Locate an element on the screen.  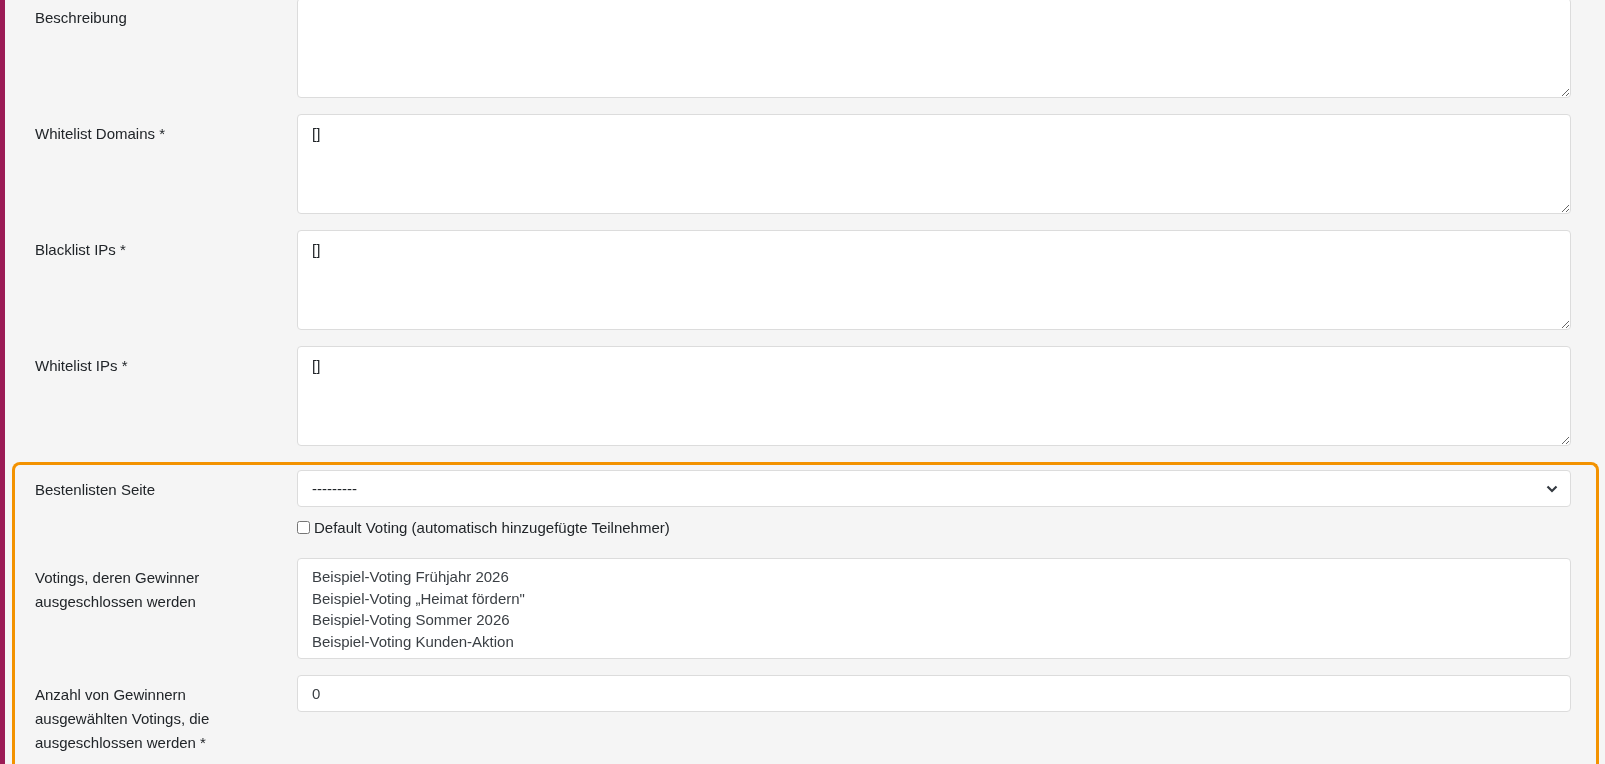
chevron-down-icon is located at coordinates (1552, 488).